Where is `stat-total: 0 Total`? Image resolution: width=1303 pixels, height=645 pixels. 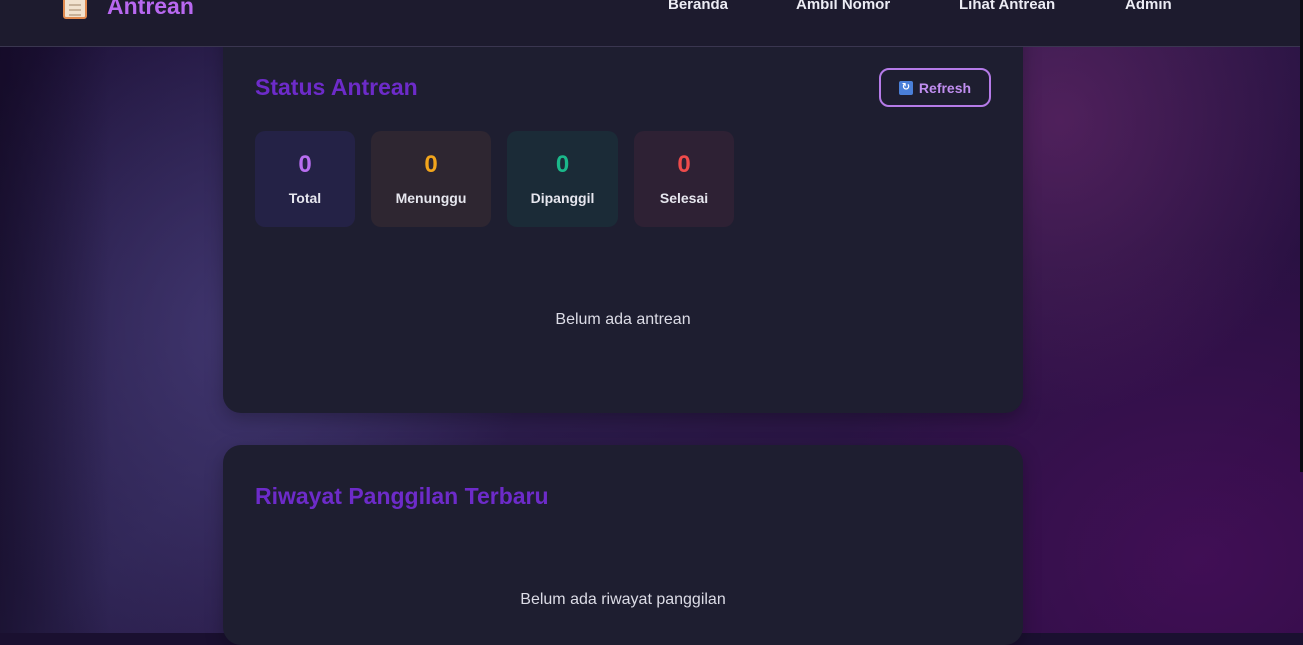 stat-total: 0 Total is located at coordinates (305, 179).